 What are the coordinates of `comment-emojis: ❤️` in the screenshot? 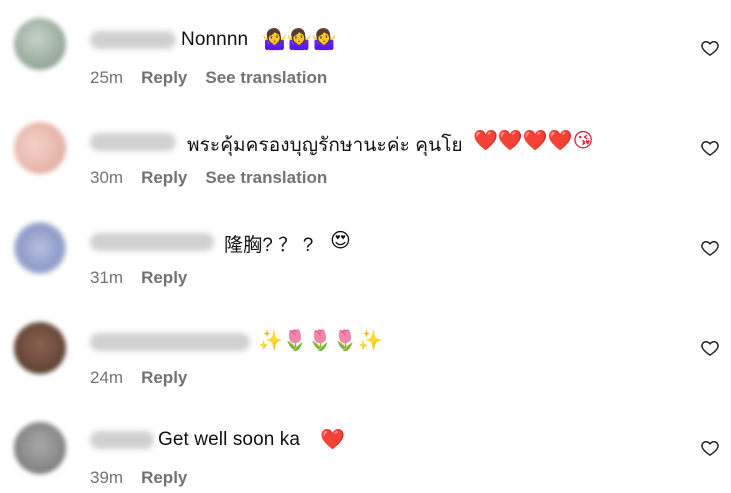 It's located at (332, 439).